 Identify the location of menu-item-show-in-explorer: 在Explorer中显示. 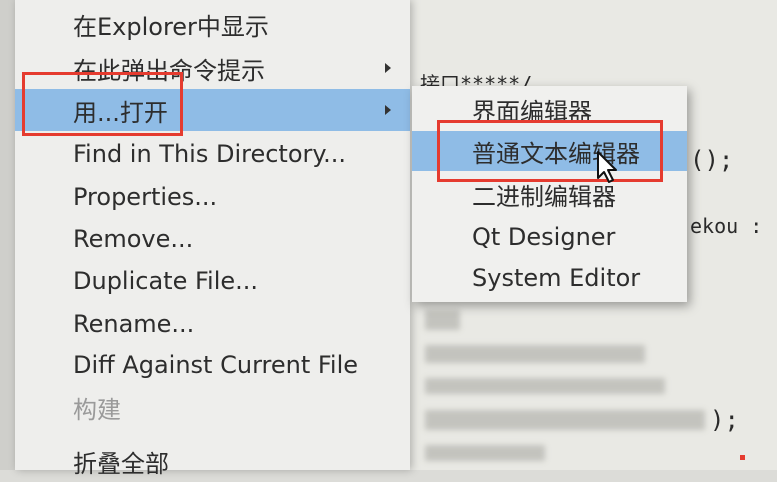
(212, 24).